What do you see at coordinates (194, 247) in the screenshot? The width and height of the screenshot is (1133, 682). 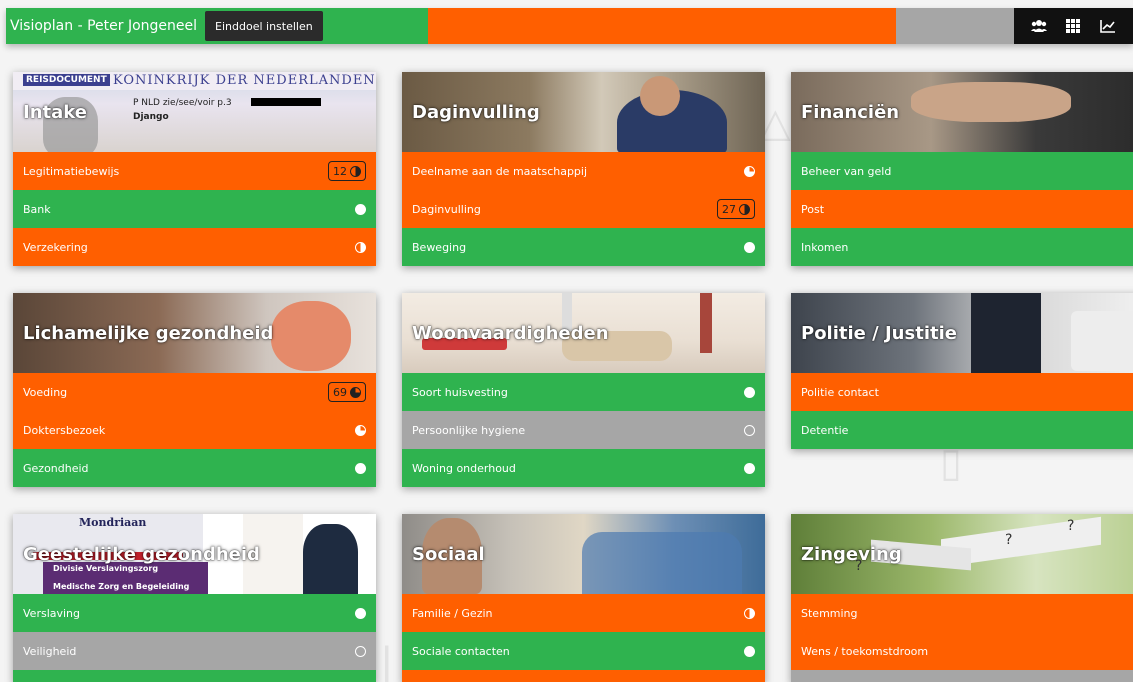 I see `row-verzekering: Verzekering` at bounding box center [194, 247].